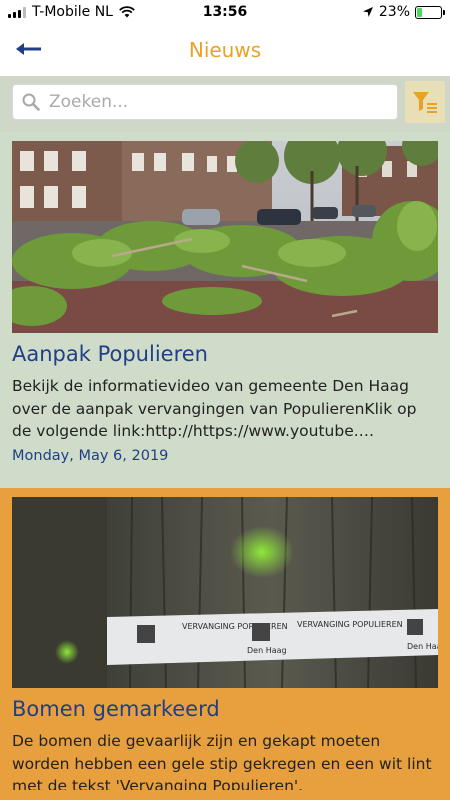 Image resolution: width=450 pixels, height=800 pixels. Describe the element at coordinates (420, 12) in the screenshot. I see `battery-fill` at that location.